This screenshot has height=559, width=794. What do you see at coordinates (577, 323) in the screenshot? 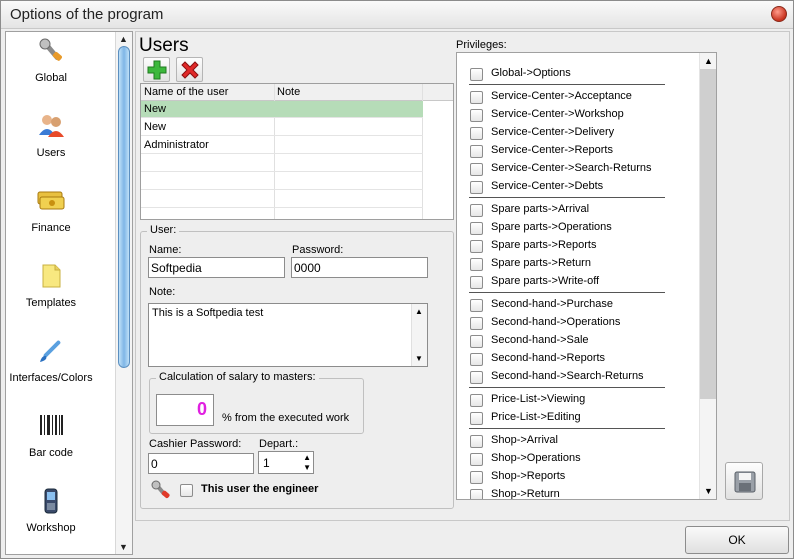
I see `privilege-item: Second-hand->Operations` at bounding box center [577, 323].